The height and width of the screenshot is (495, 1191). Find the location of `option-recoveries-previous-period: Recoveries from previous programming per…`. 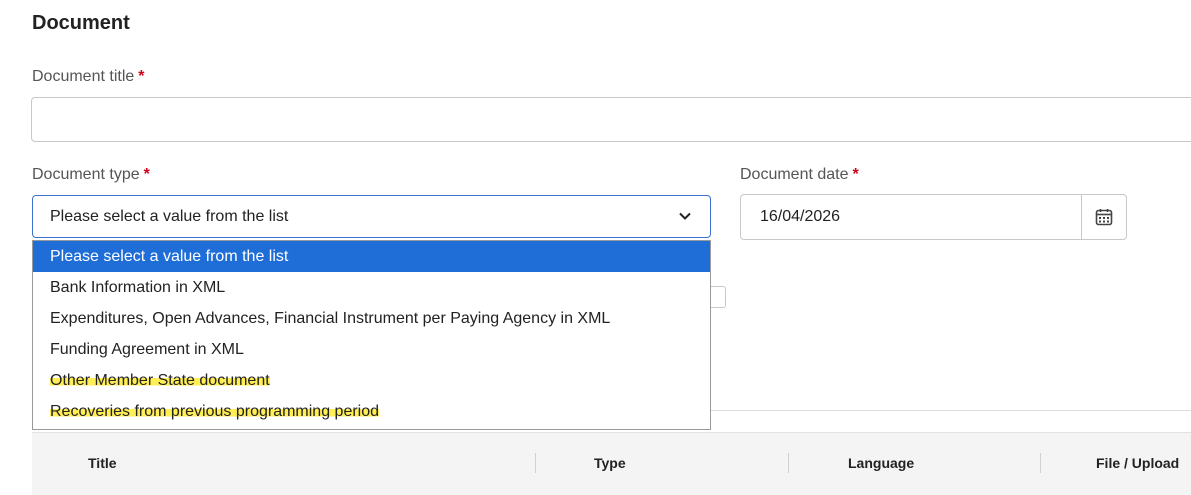

option-recoveries-previous-period: Recoveries from previous programming per… is located at coordinates (371, 411).